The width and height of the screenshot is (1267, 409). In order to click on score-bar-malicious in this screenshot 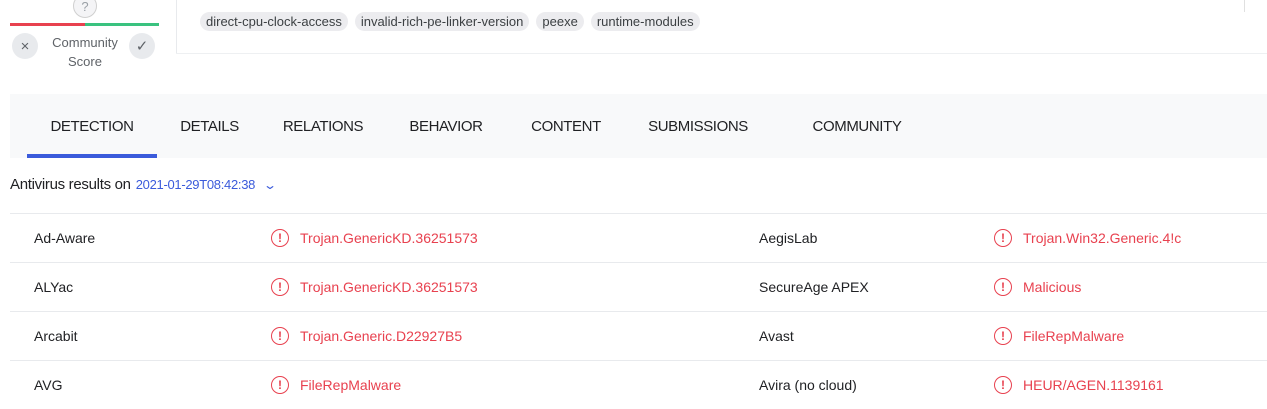, I will do `click(47, 24)`.